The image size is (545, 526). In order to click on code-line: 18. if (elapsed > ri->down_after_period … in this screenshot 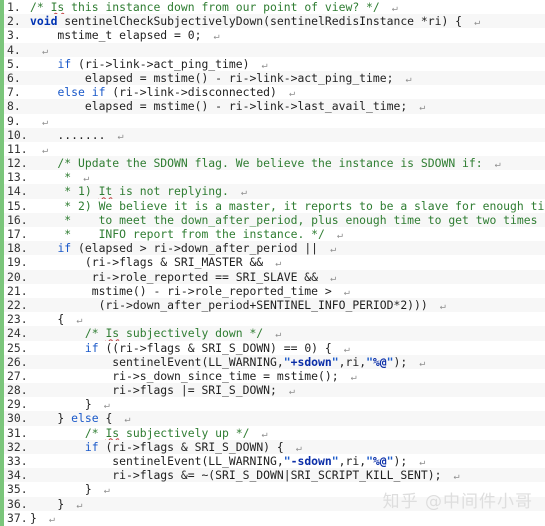, I will do `click(272, 248)`.